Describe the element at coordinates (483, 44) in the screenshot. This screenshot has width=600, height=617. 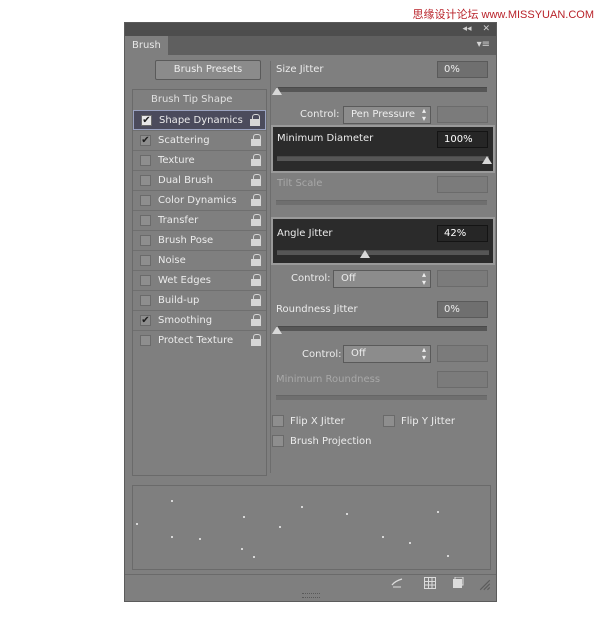
I see `panel-menu-icon: ▾≡` at that location.